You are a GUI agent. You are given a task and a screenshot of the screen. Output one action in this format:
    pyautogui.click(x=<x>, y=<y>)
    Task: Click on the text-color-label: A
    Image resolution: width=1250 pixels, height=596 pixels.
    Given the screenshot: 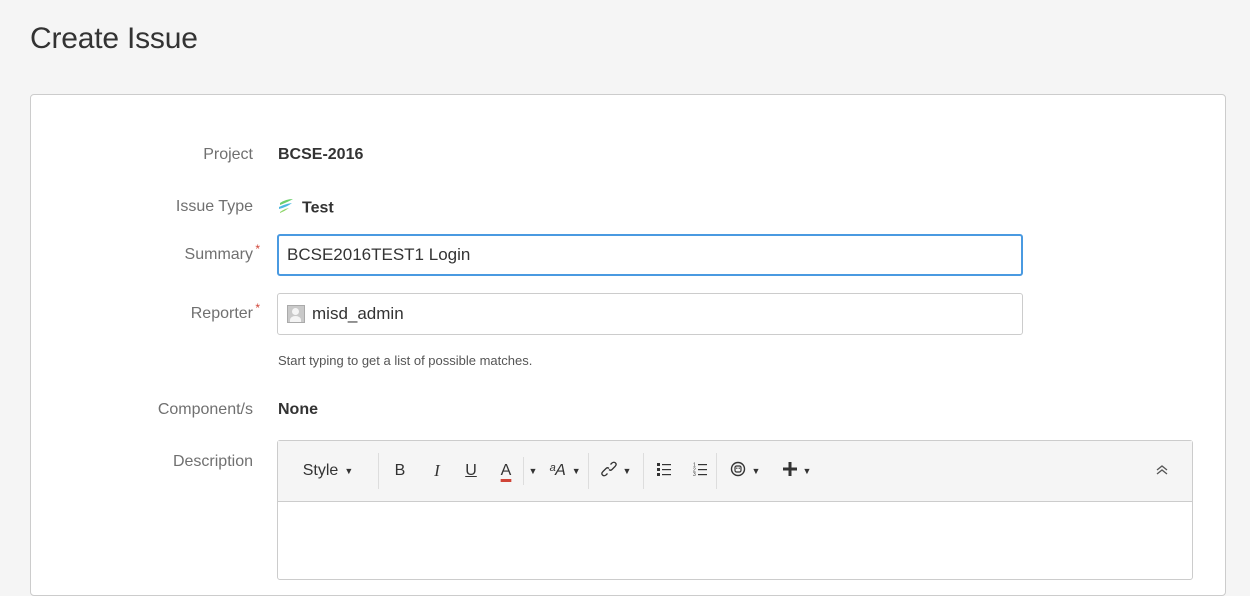 What is the action you would take?
    pyautogui.click(x=506, y=470)
    